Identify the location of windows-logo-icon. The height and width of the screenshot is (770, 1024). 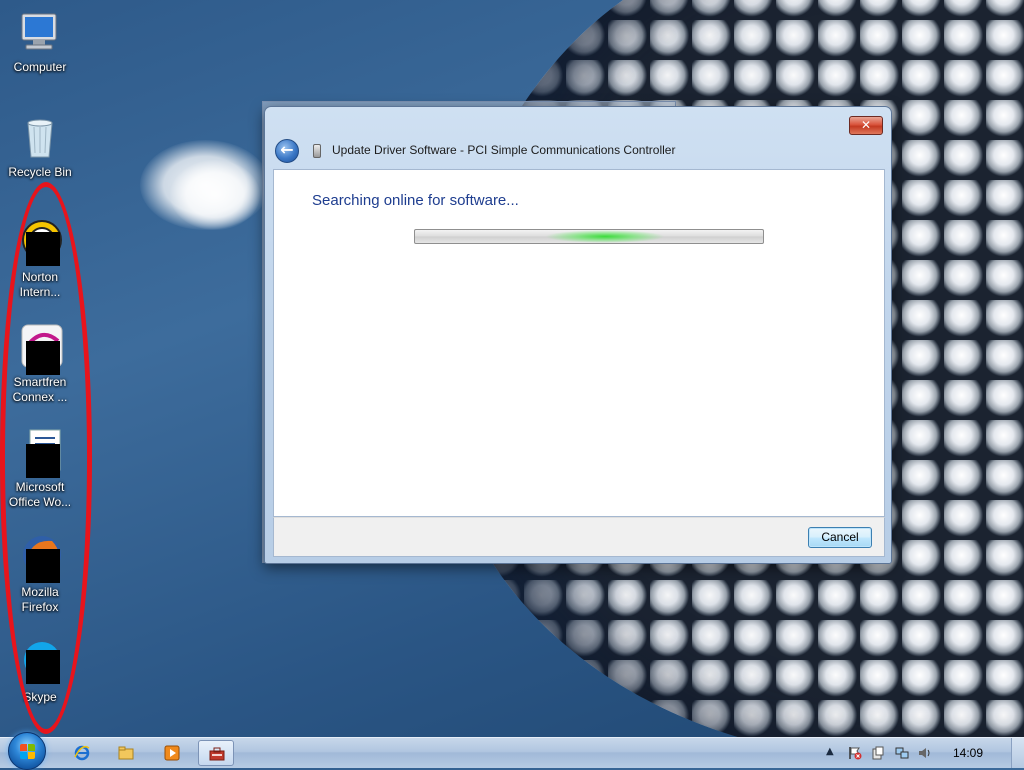
(28, 752).